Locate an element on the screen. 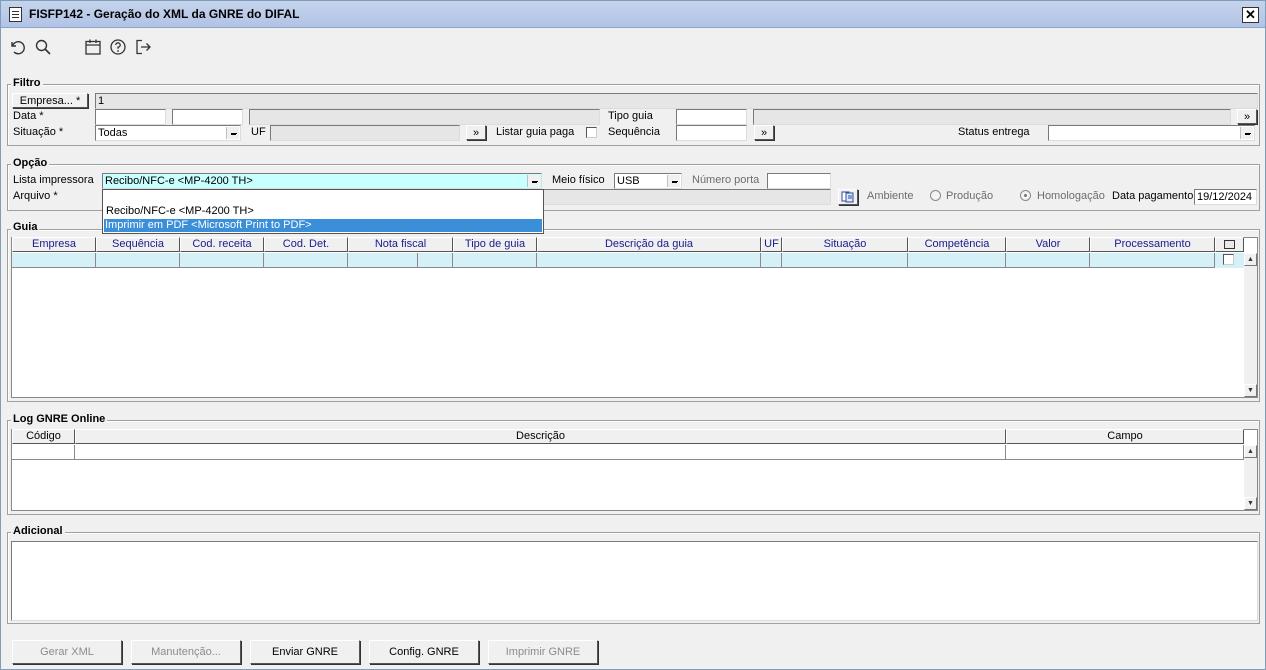 The height and width of the screenshot is (670, 1266). arquivo-label: Arquivo * is located at coordinates (35, 196).